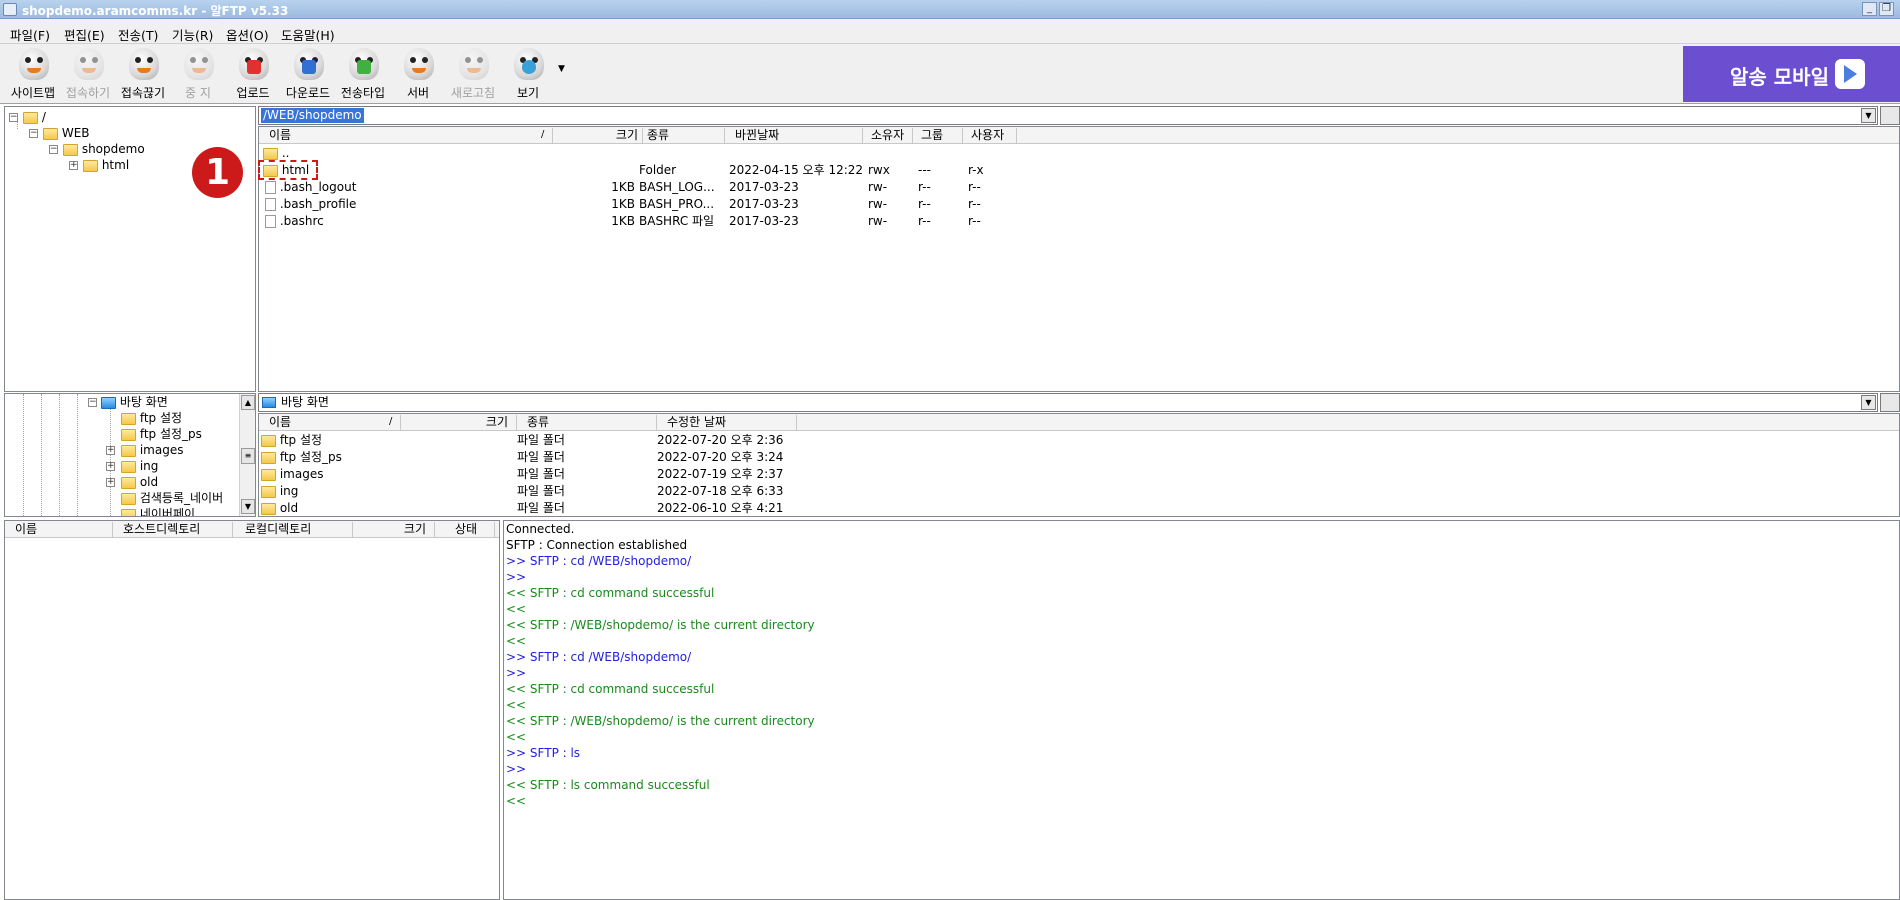 The image size is (1900, 900). I want to click on remote-go-button, so click(1890, 115).